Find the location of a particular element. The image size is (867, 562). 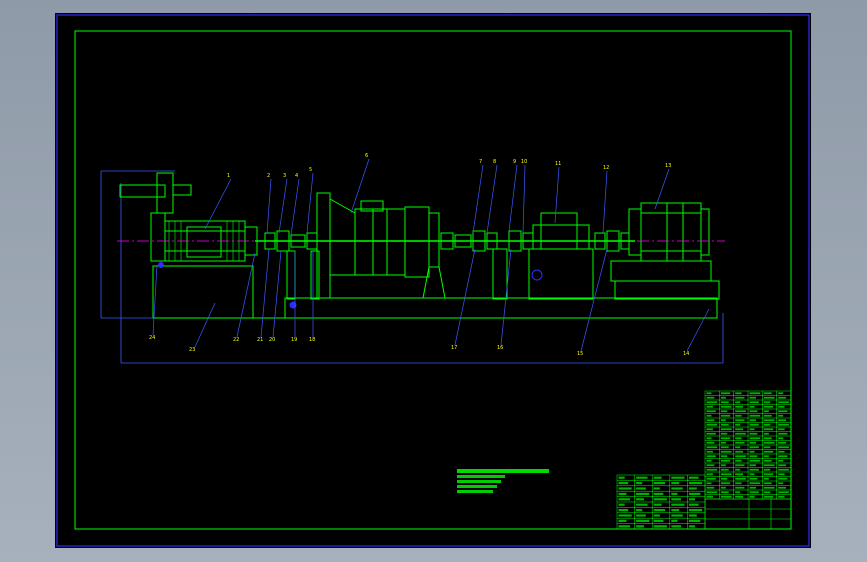

callout-top-1: 1 is located at coordinates (228, 176).